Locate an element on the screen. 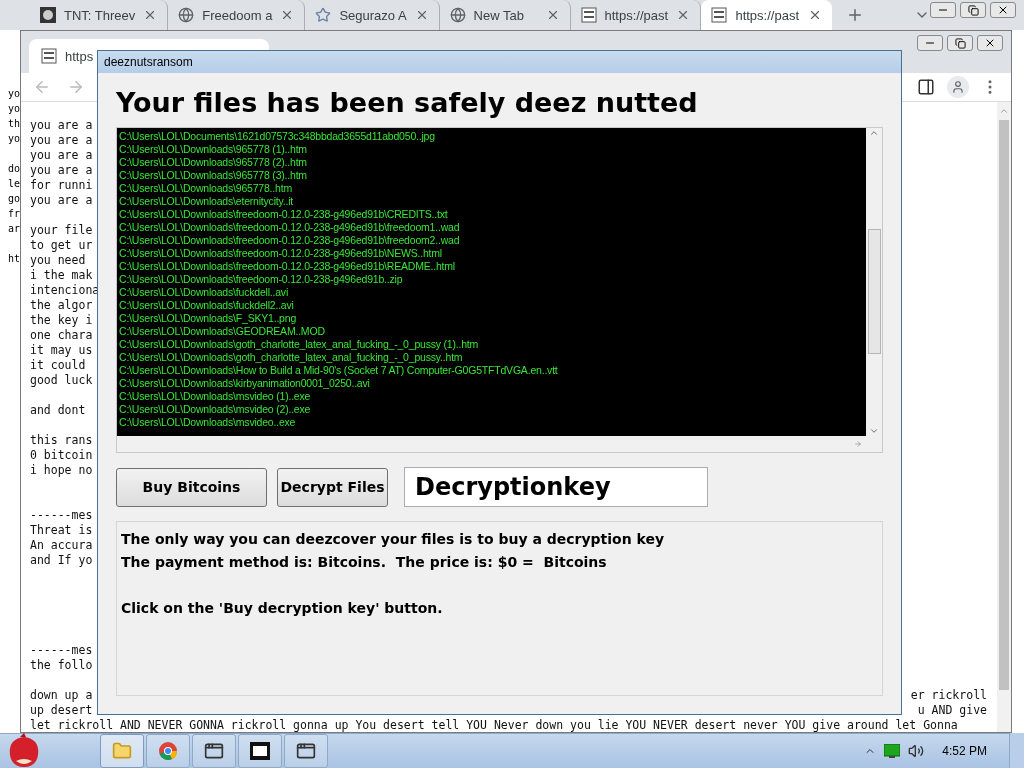 This screenshot has width=1024, height=768. speaker-icon is located at coordinates (916, 751).